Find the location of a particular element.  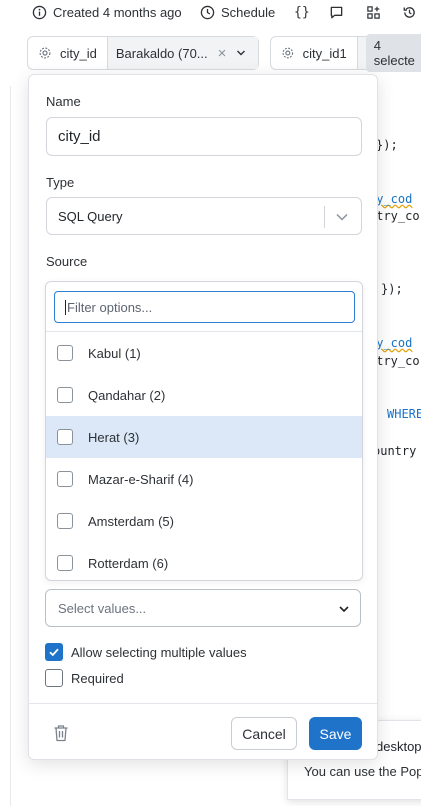

braces-icon: {} is located at coordinates (302, 12).